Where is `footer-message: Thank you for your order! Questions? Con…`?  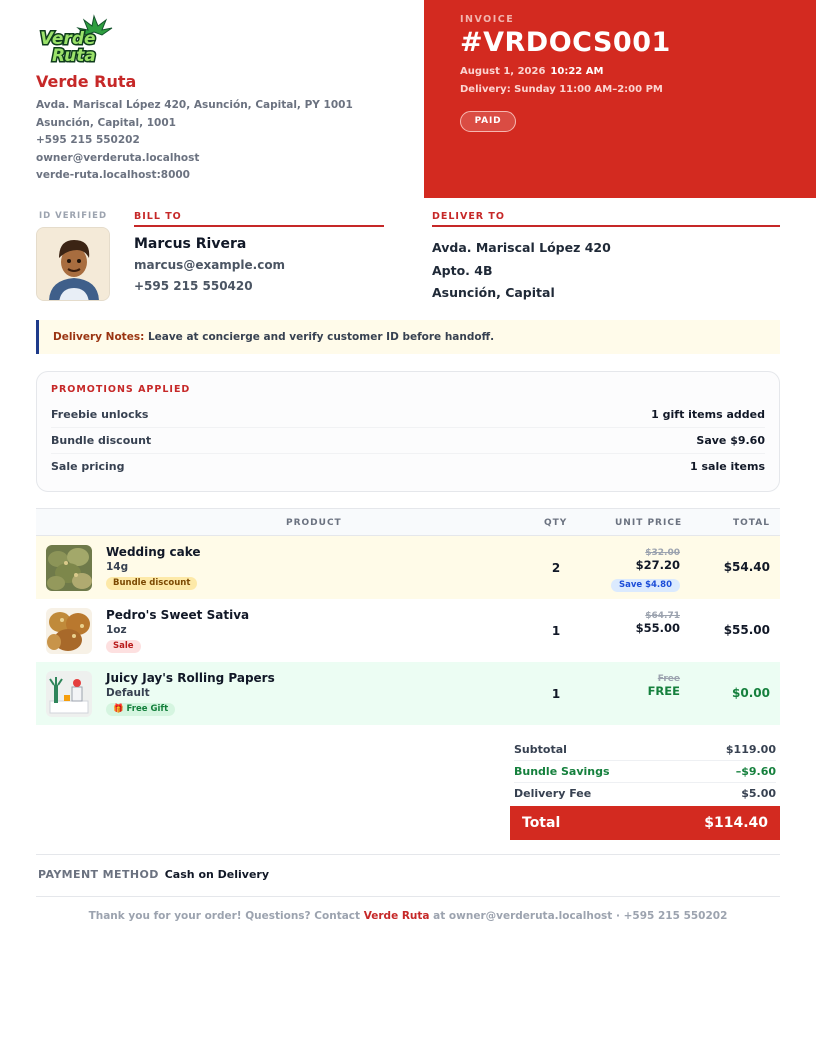 footer-message: Thank you for your order! Questions? Con… is located at coordinates (408, 916).